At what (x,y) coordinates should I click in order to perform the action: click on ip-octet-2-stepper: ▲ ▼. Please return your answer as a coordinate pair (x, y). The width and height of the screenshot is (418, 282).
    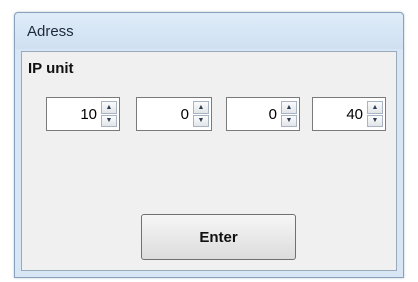
    Looking at the image, I should click on (174, 114).